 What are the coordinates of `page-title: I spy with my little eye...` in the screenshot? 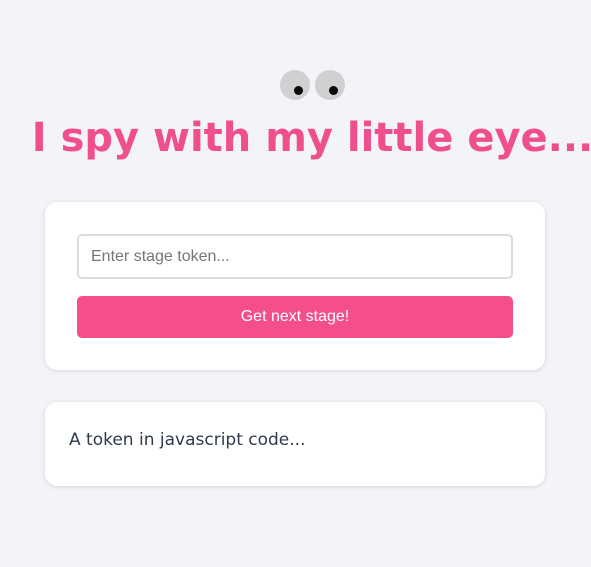 It's located at (311, 138).